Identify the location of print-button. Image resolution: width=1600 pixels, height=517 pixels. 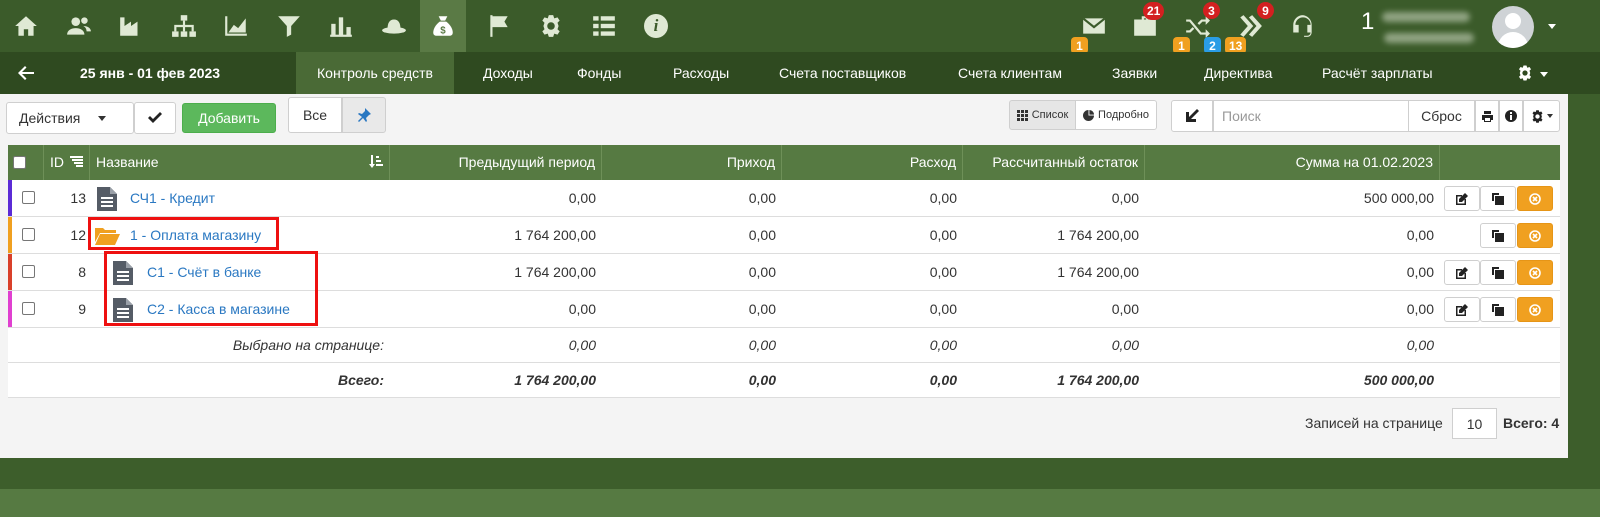
(1487, 116).